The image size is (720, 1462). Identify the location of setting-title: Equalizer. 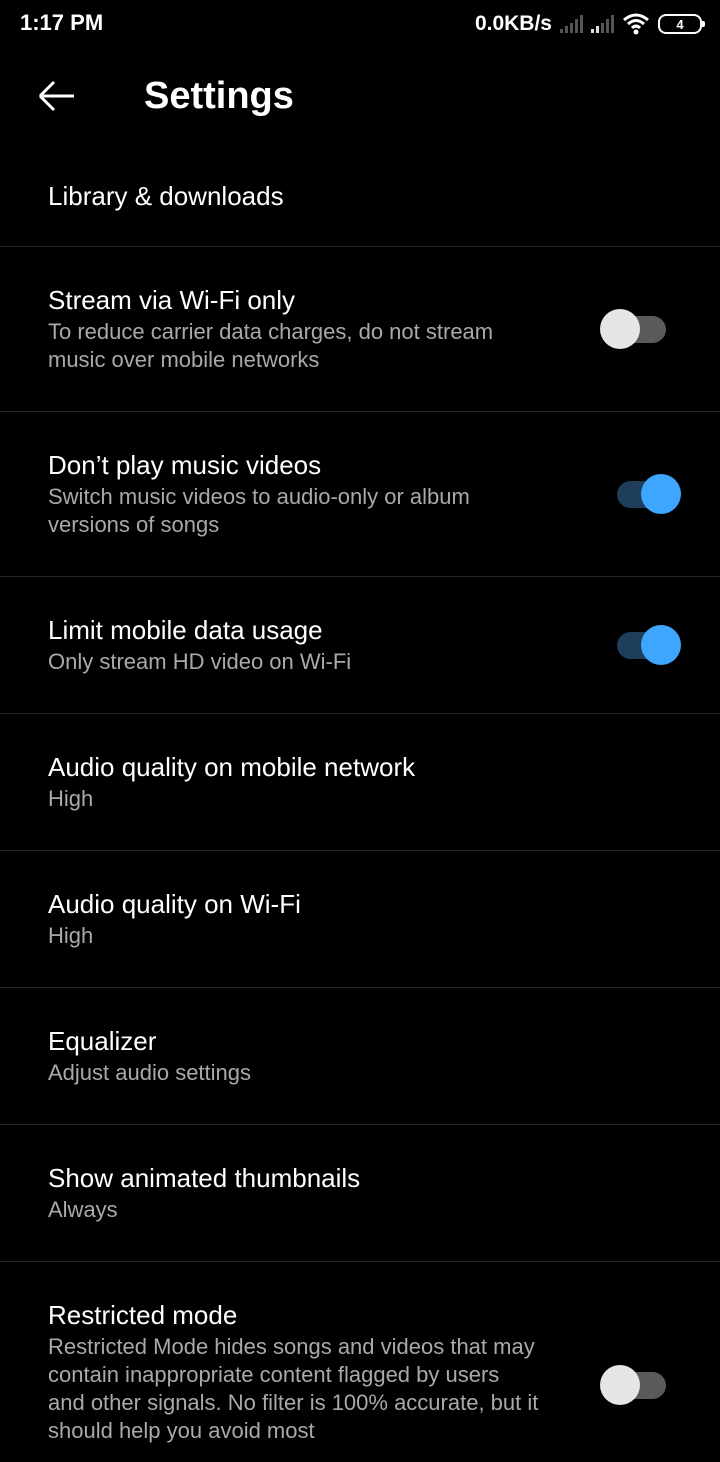
(102, 1041).